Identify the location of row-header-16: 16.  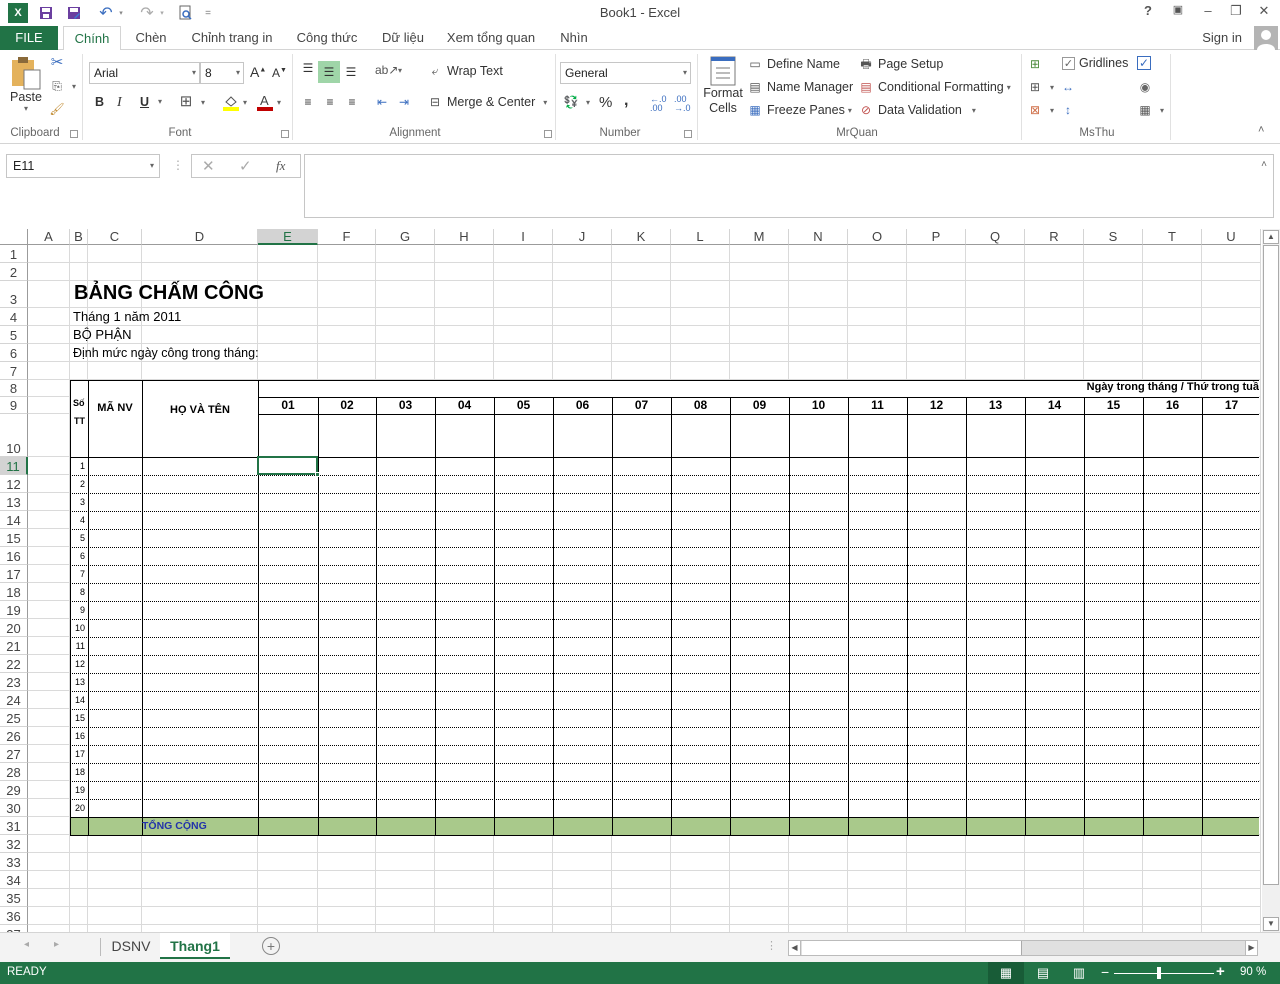
(14, 556).